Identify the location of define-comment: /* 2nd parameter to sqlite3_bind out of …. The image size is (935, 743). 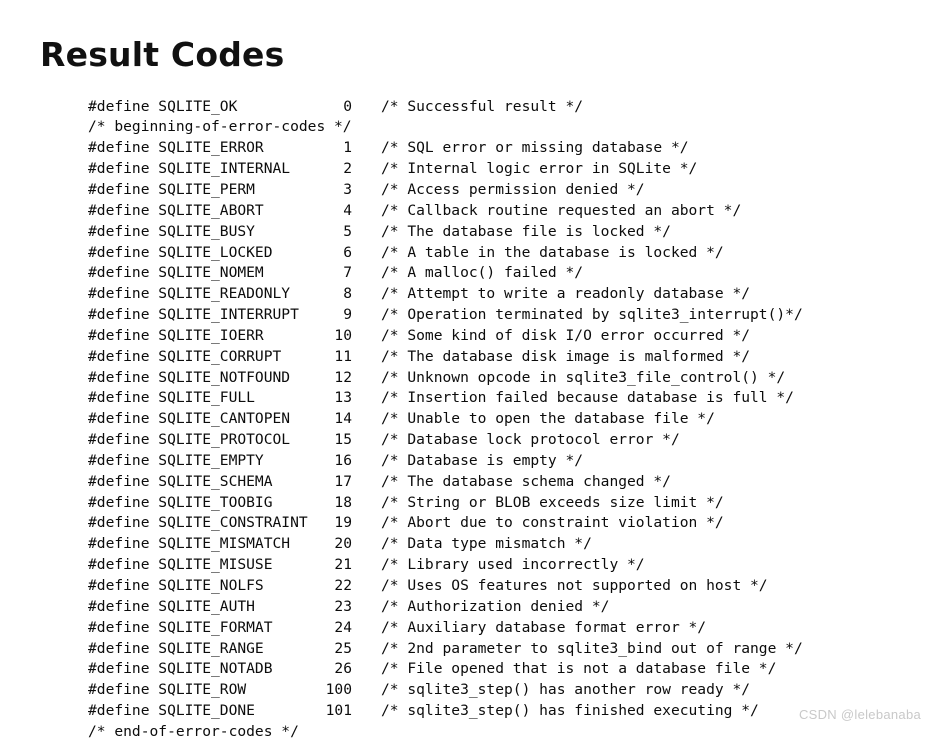
(592, 648).